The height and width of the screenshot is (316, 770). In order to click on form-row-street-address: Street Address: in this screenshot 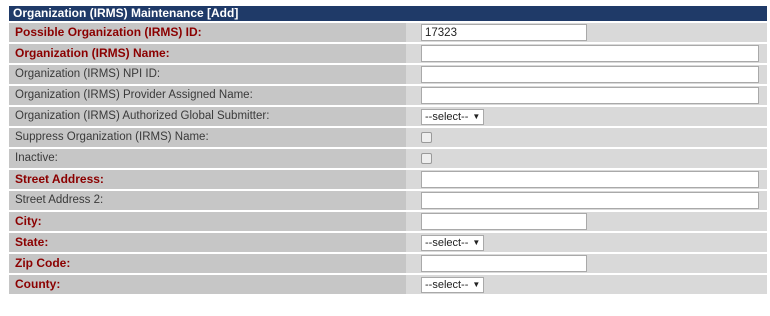, I will do `click(388, 179)`.